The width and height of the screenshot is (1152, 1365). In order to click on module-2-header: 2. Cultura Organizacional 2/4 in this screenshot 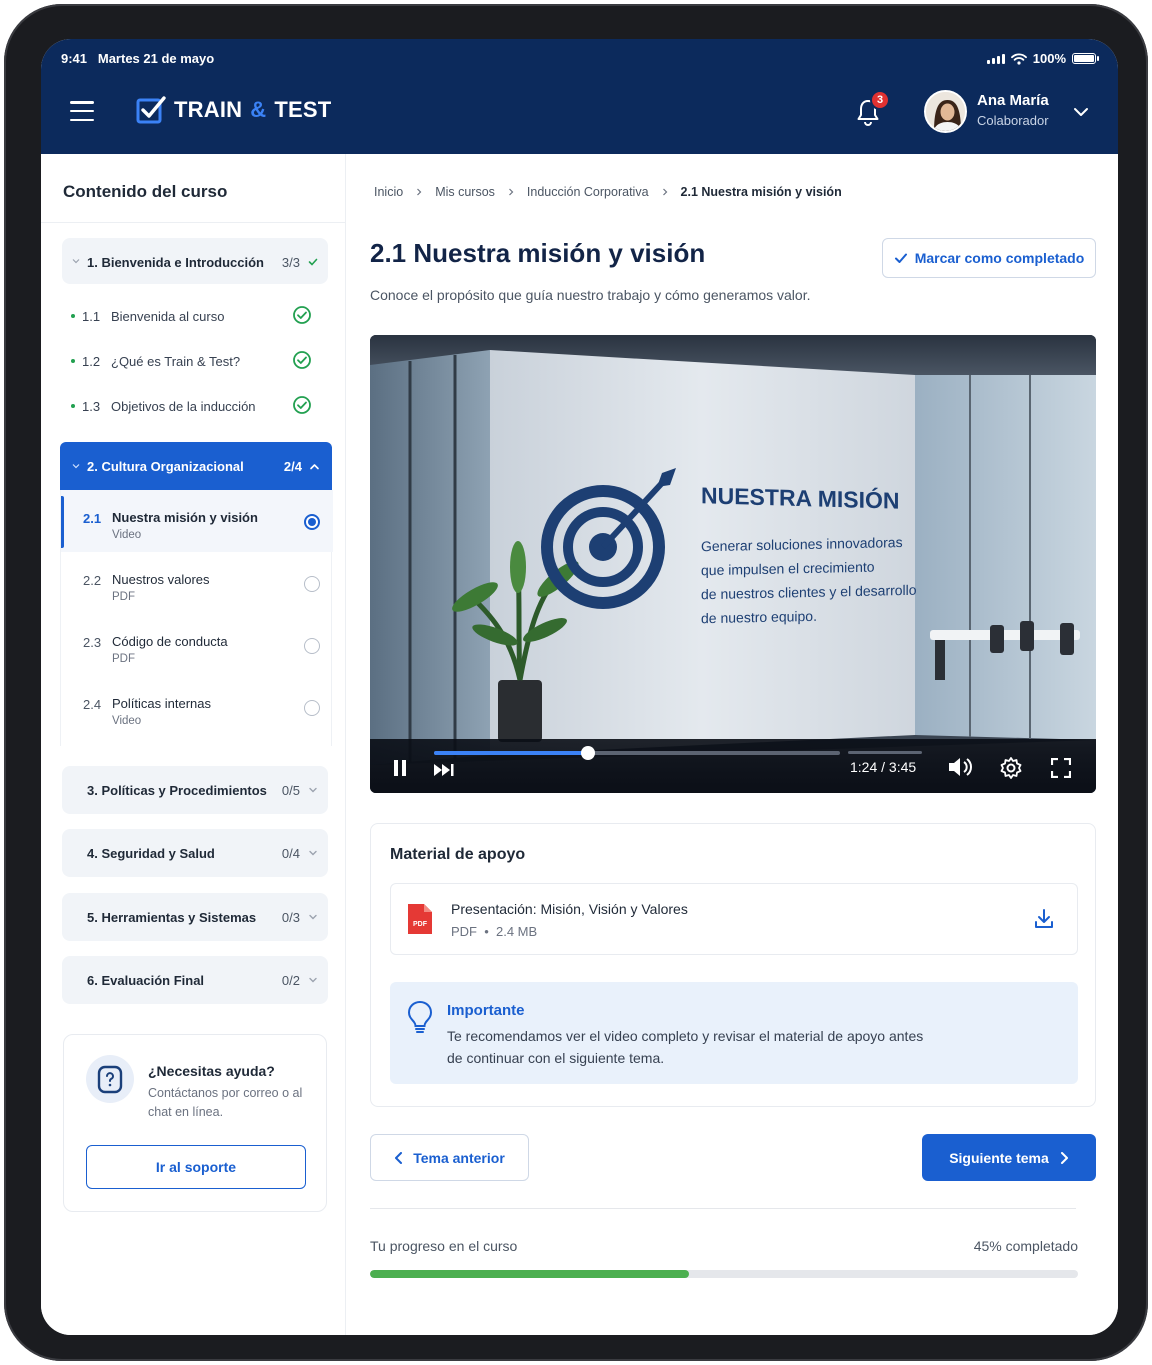, I will do `click(196, 466)`.